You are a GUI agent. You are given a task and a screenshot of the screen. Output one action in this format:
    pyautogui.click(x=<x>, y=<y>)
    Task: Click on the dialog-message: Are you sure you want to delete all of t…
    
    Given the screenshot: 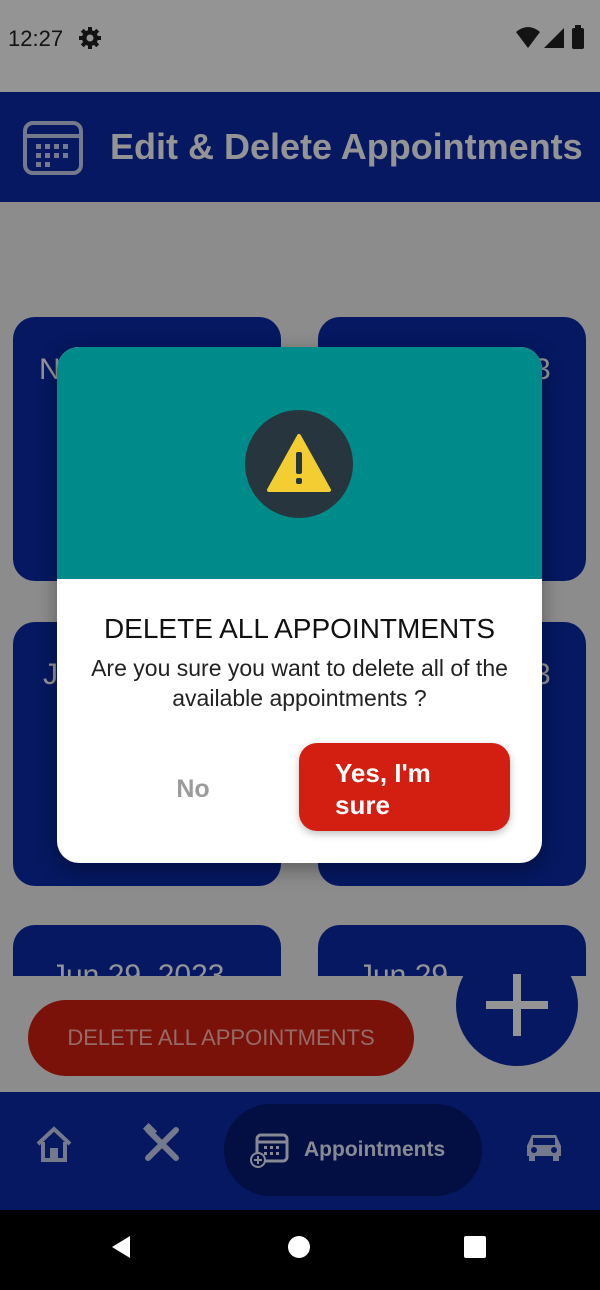 What is the action you would take?
    pyautogui.click(x=299, y=683)
    